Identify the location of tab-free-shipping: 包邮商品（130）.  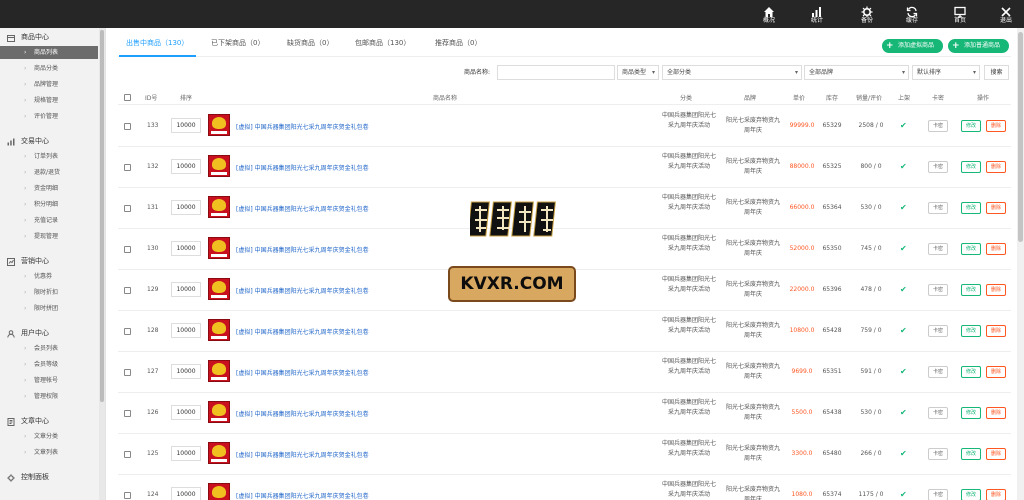
(382, 46).